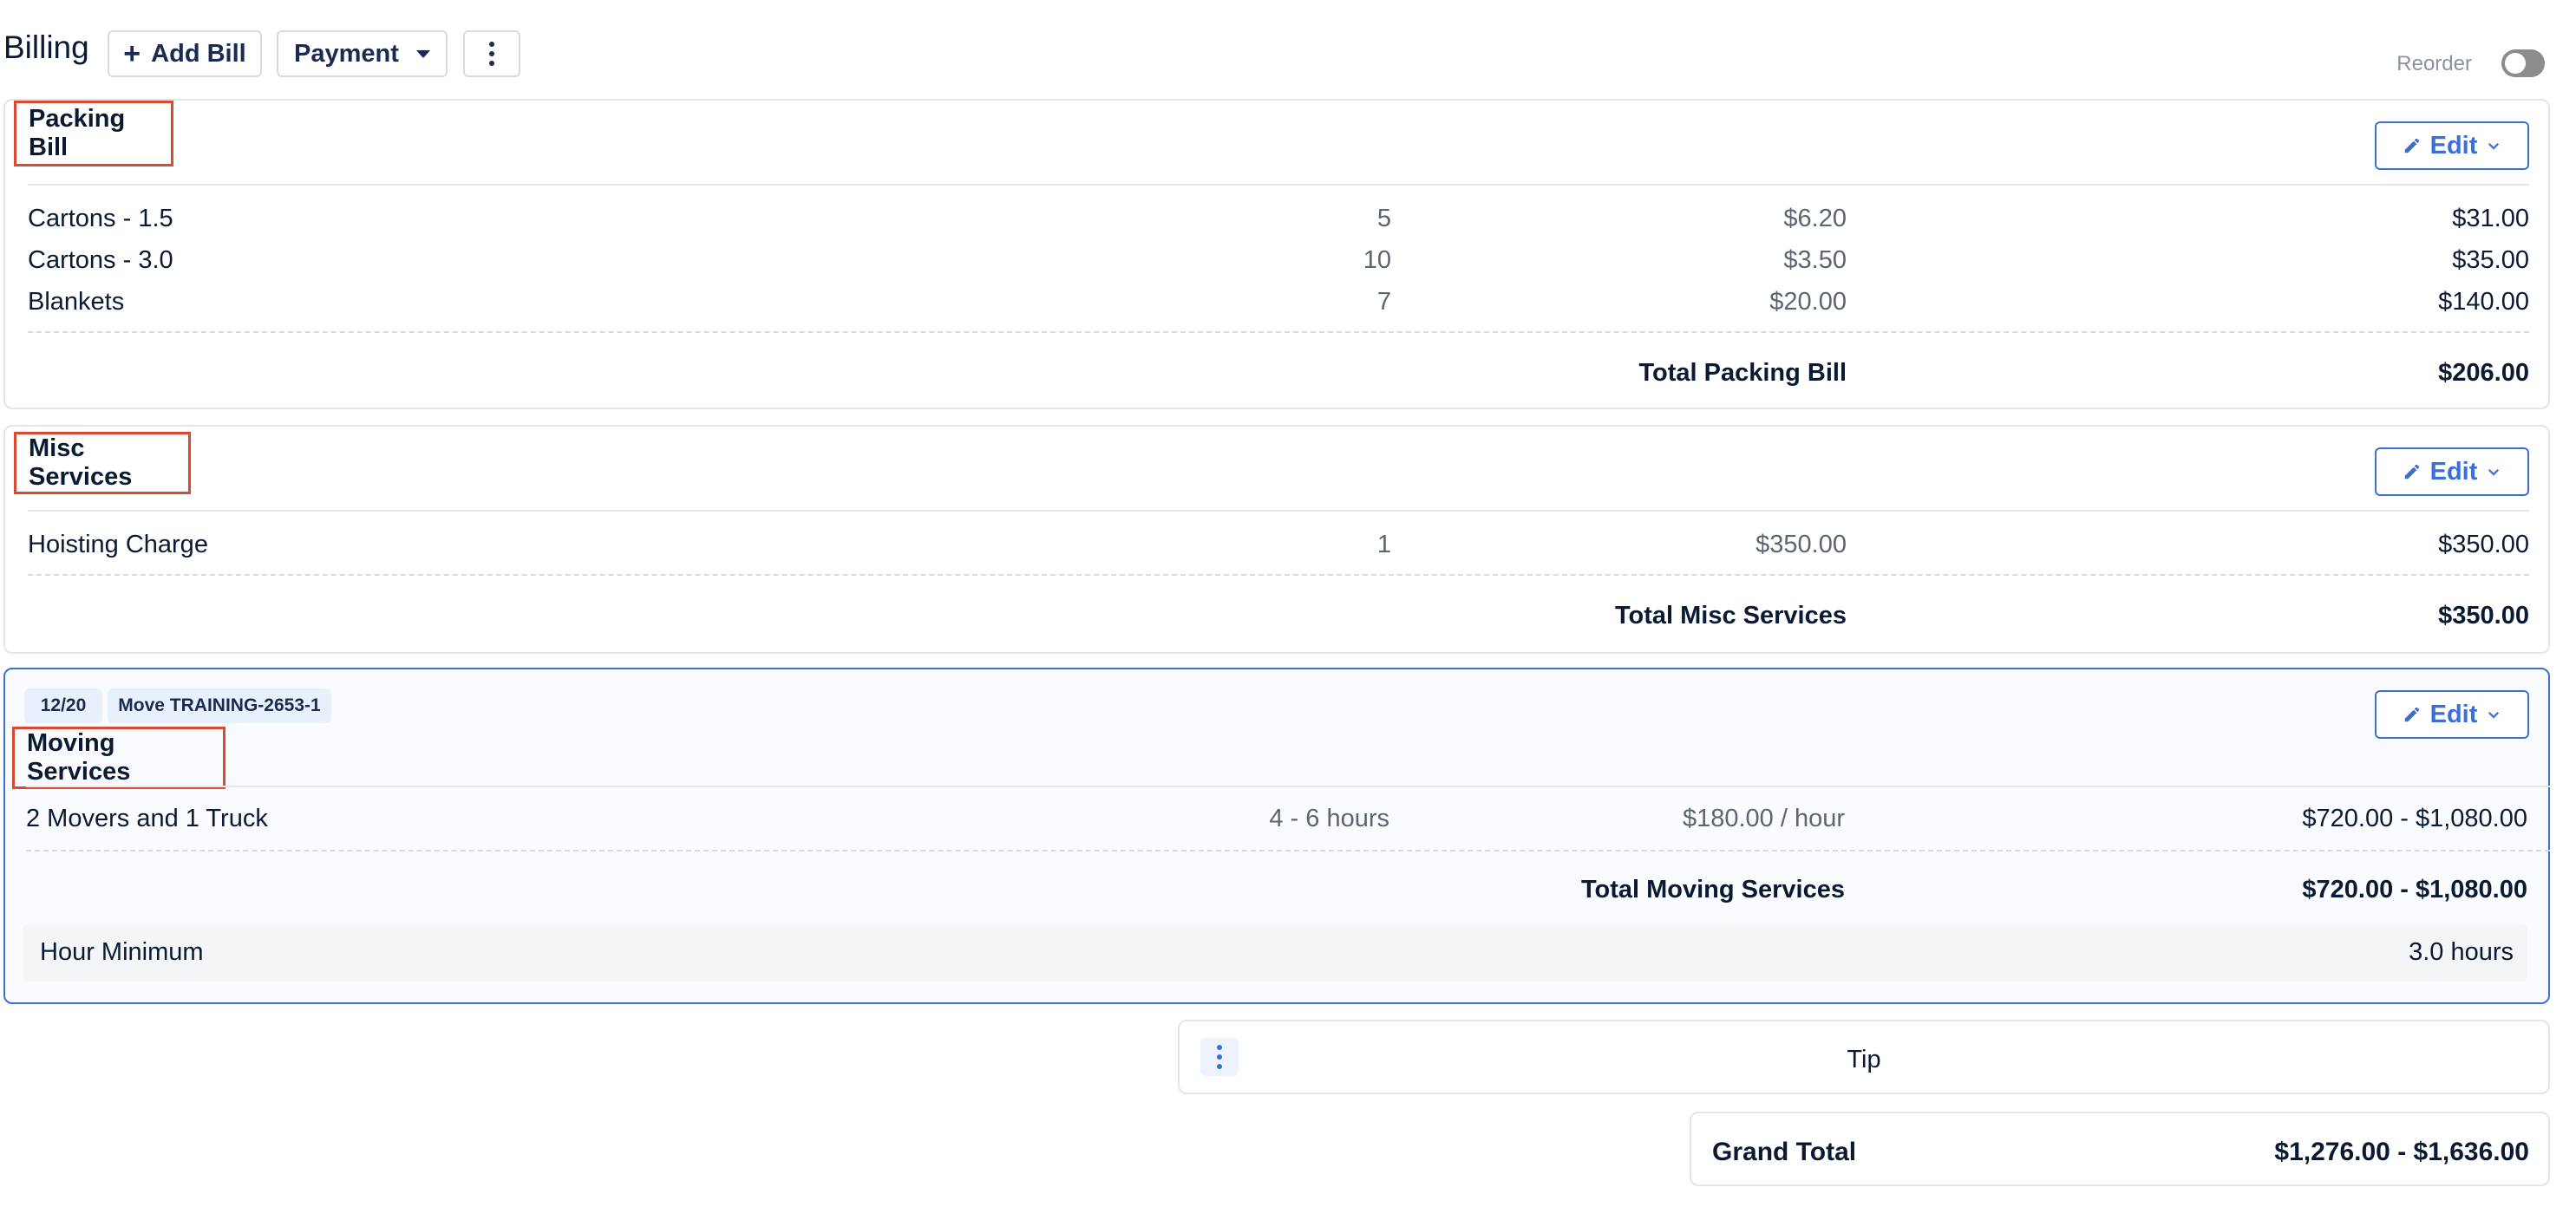  I want to click on item-qty: 1, so click(1383, 545).